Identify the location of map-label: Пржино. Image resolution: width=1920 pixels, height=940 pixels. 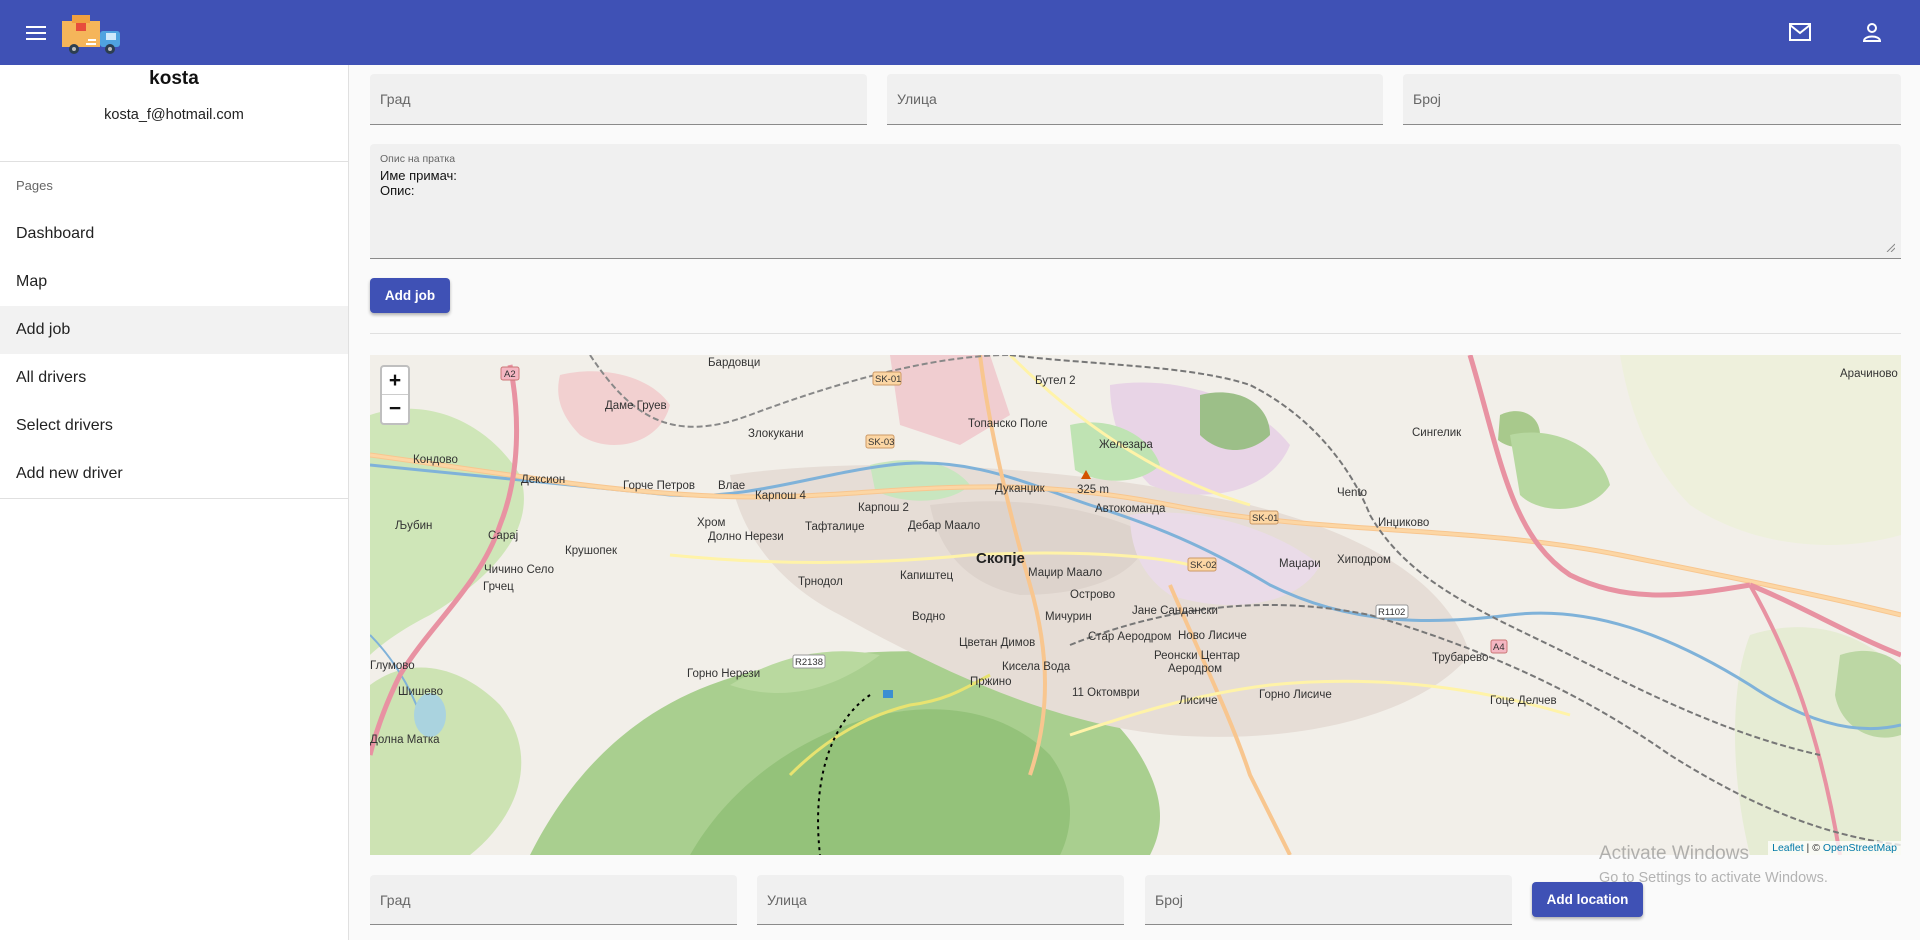
(991, 682).